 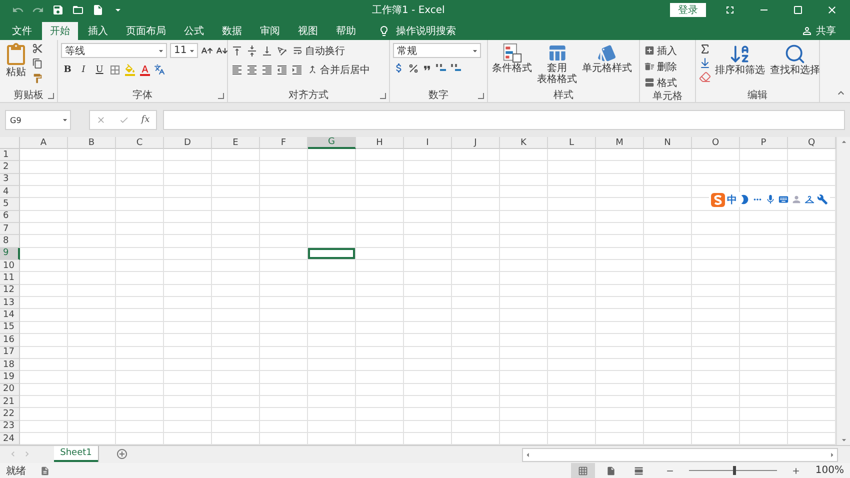 I want to click on row-header: 23, so click(x=10, y=426).